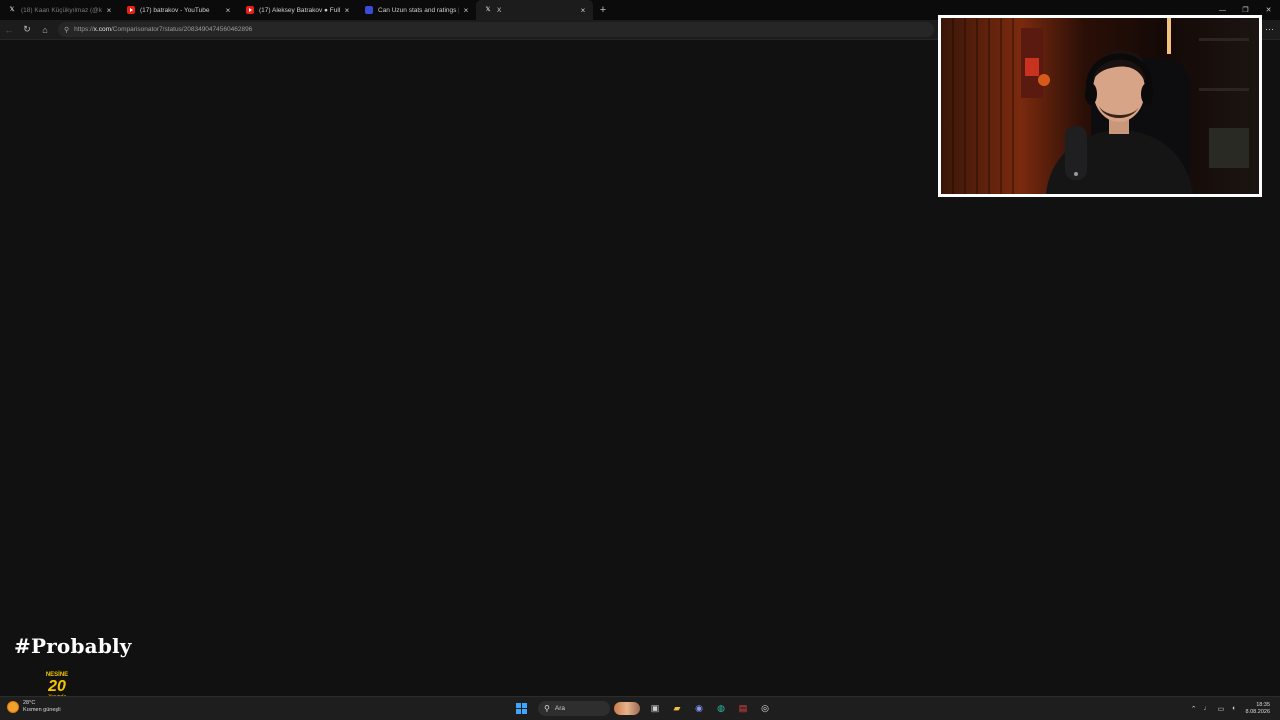 The width and height of the screenshot is (1280, 720). Describe the element at coordinates (73, 646) in the screenshot. I see `stream-hashtag-overlay: #Probably` at that location.